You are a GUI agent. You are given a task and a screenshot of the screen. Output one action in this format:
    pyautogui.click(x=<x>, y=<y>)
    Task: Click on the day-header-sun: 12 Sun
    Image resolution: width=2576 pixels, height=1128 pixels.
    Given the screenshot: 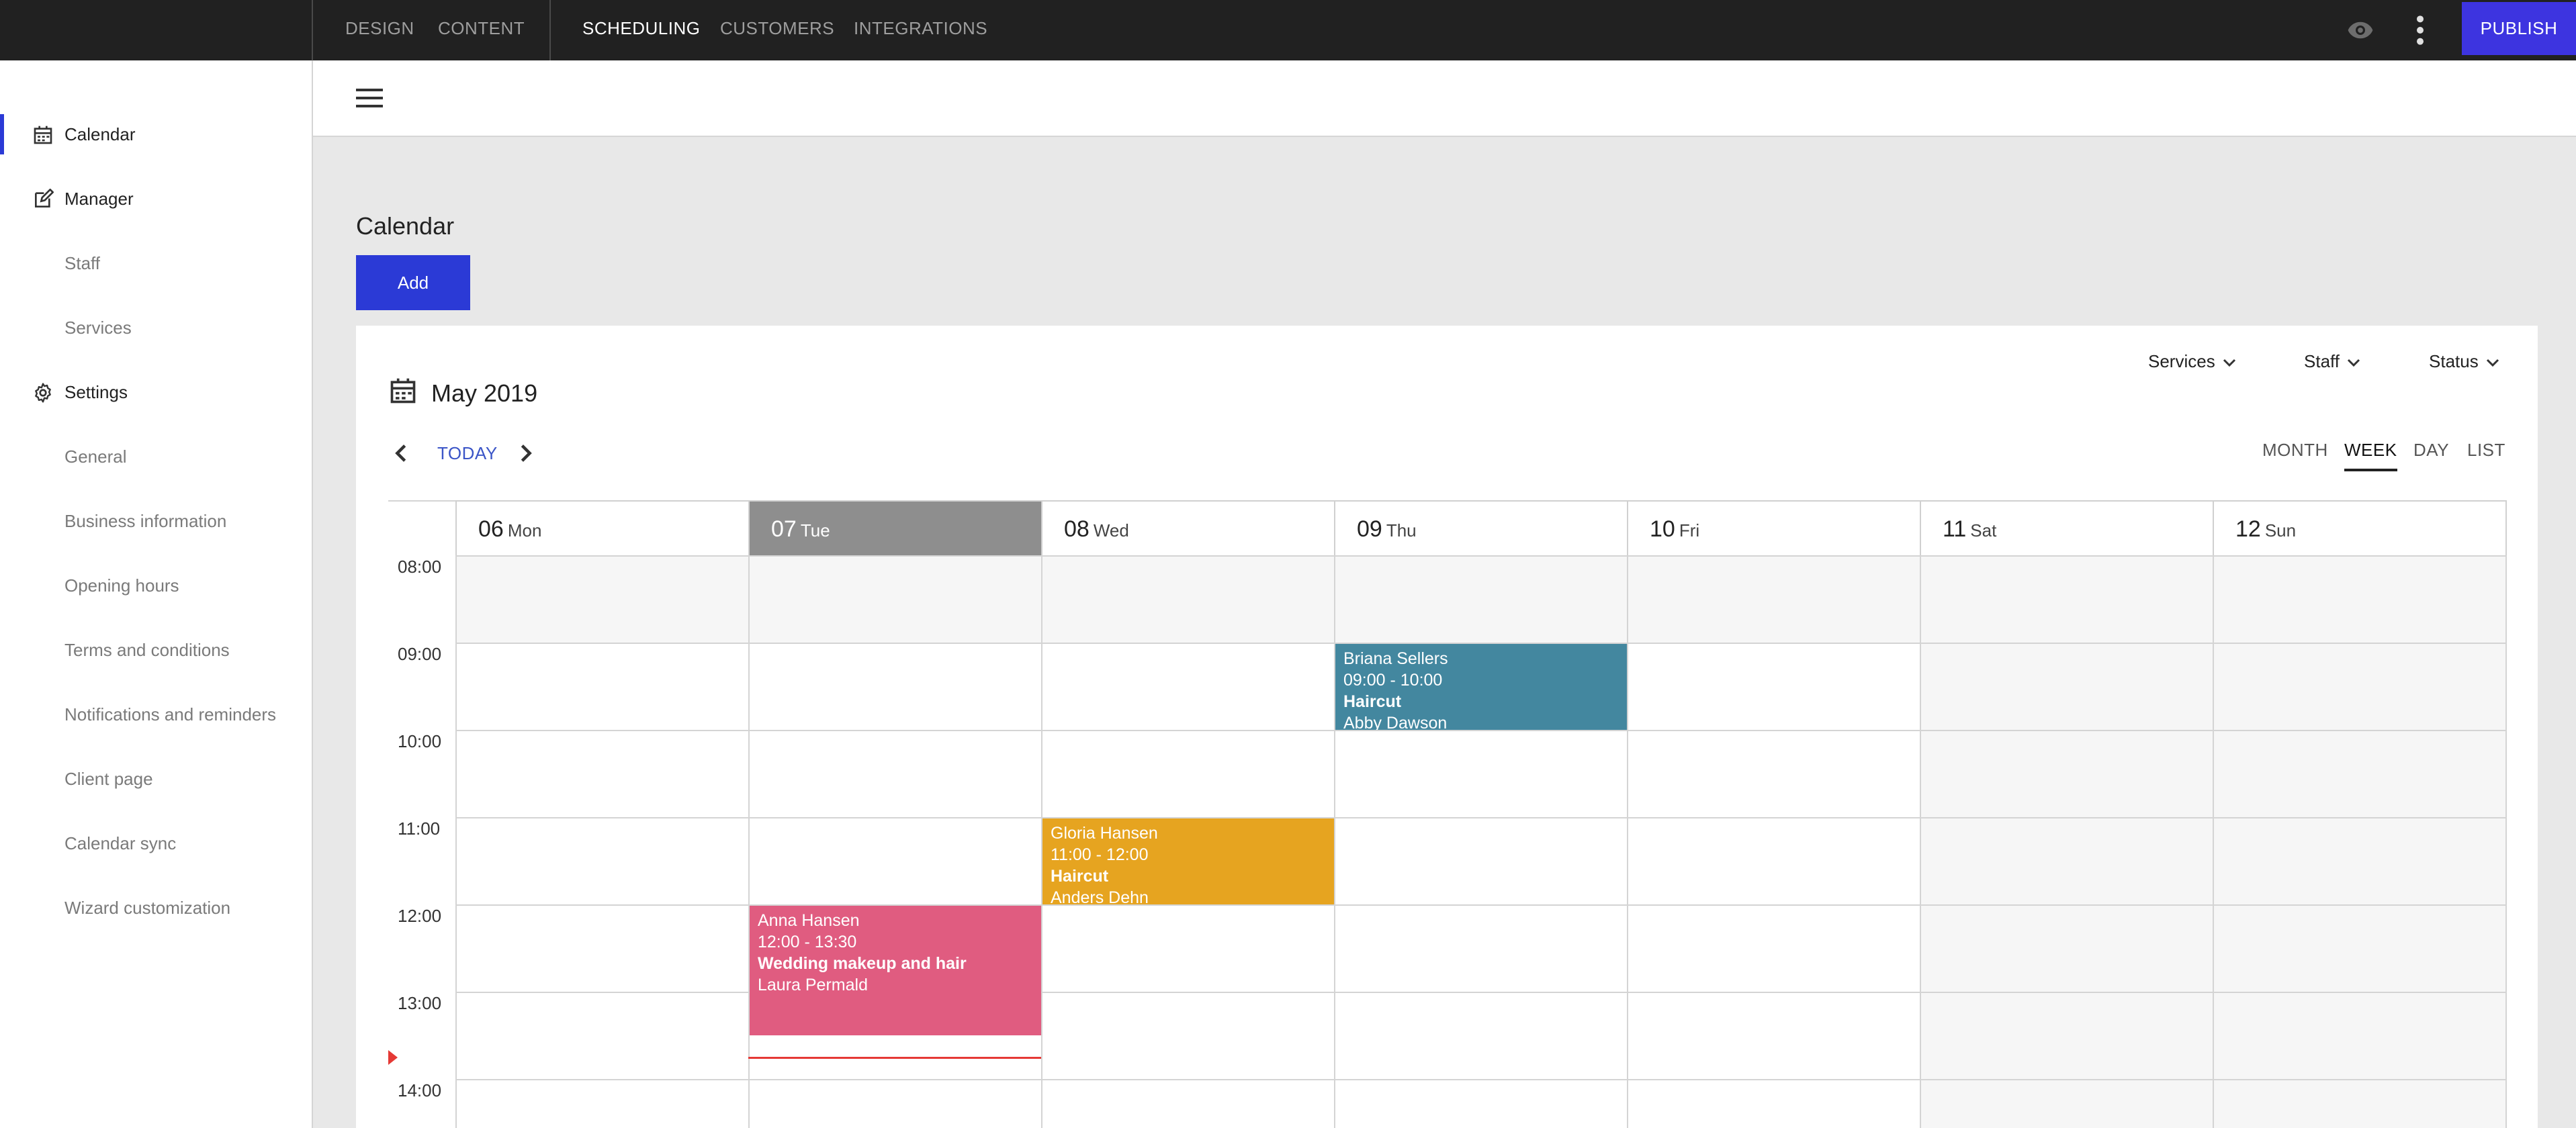 What is the action you would take?
    pyautogui.click(x=2360, y=527)
    